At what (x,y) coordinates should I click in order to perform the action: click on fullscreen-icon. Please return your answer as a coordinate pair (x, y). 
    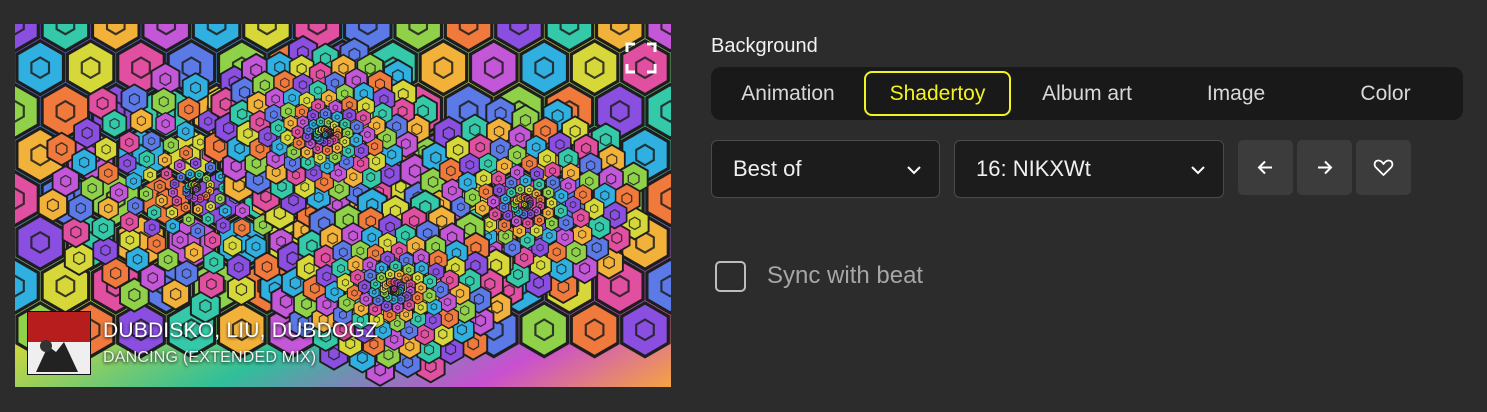
    Looking at the image, I should click on (641, 58).